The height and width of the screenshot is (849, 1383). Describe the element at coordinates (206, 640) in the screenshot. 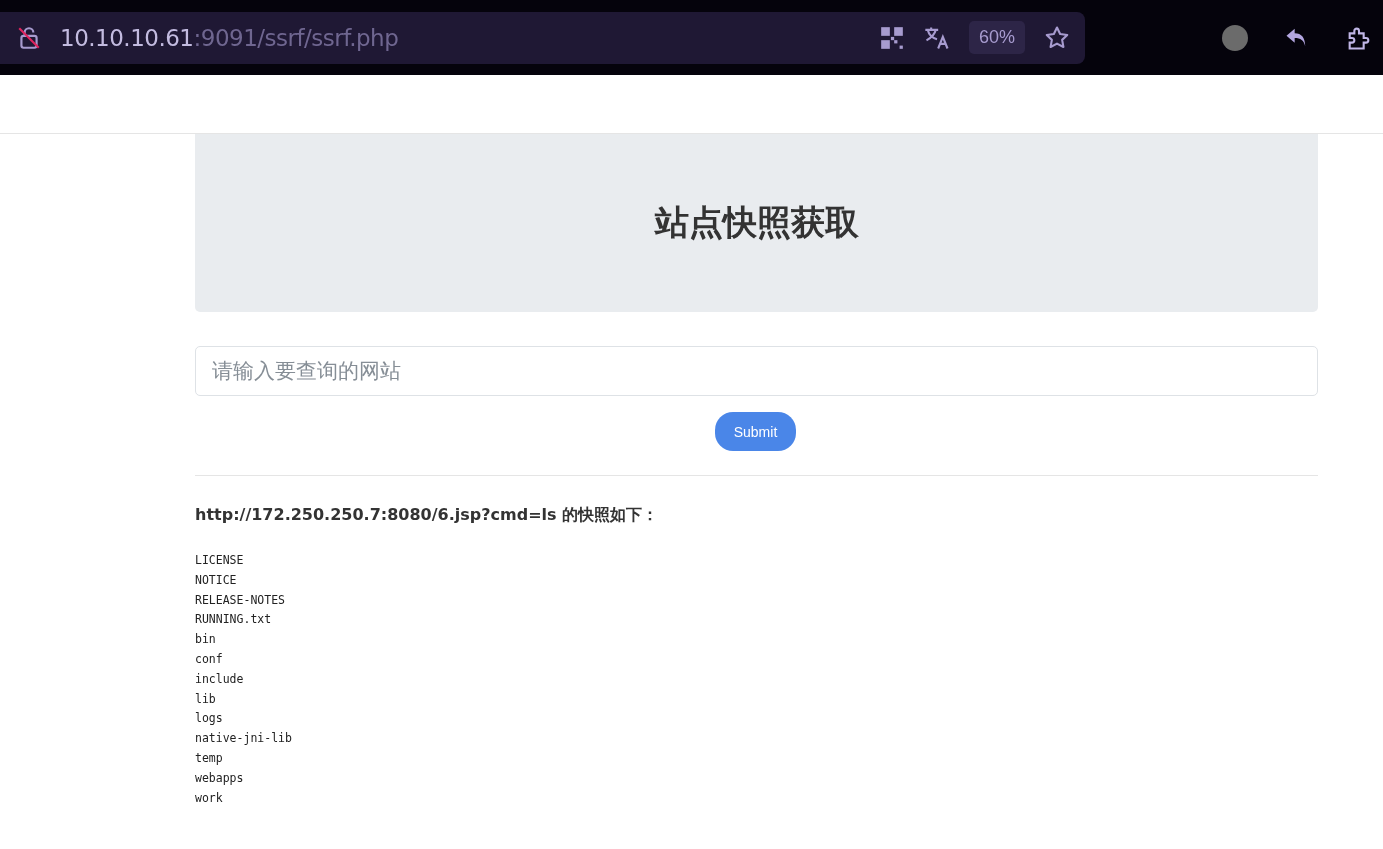

I see `output-line: bin` at that location.